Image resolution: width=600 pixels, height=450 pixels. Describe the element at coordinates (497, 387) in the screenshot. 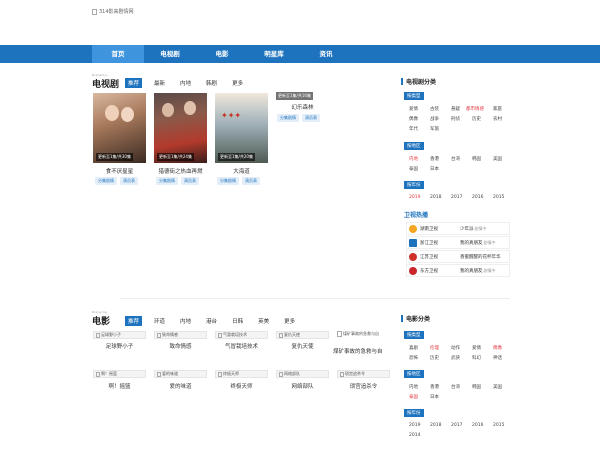

I see `movie-region-link: 美国` at that location.